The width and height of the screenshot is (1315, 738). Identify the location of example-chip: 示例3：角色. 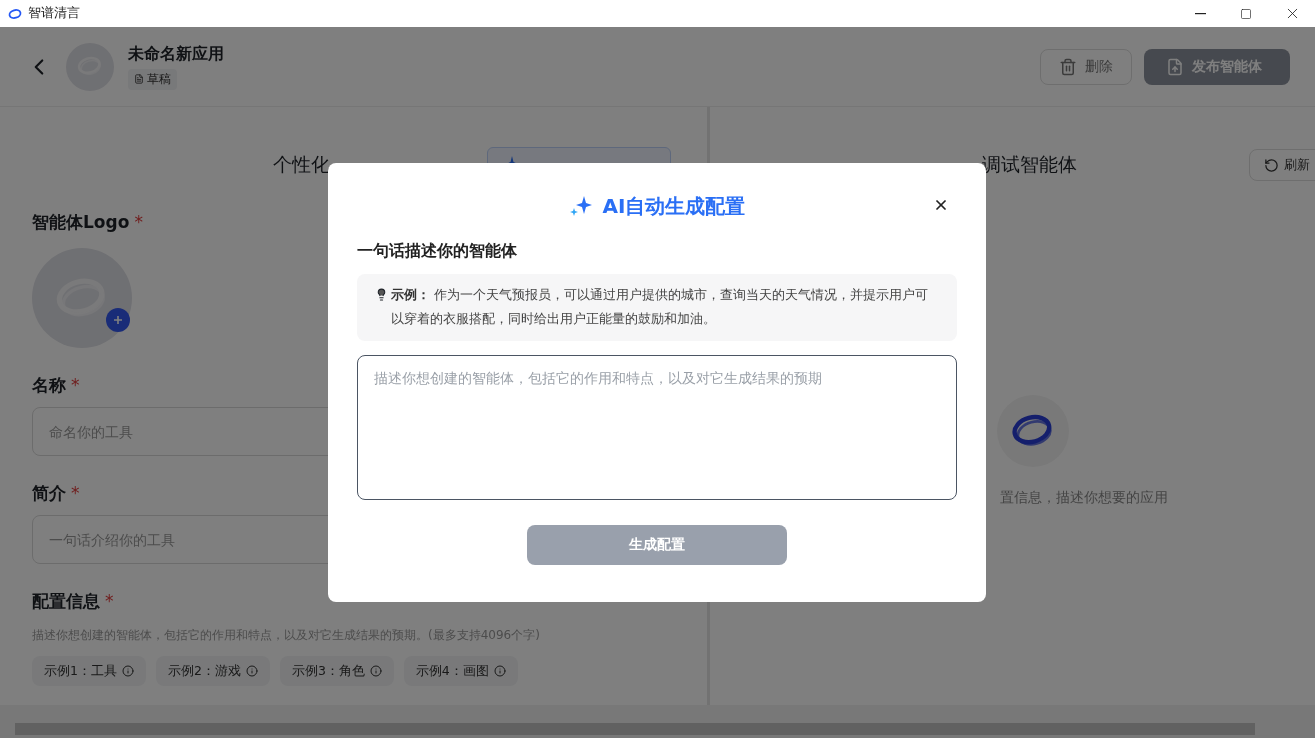
(336, 671).